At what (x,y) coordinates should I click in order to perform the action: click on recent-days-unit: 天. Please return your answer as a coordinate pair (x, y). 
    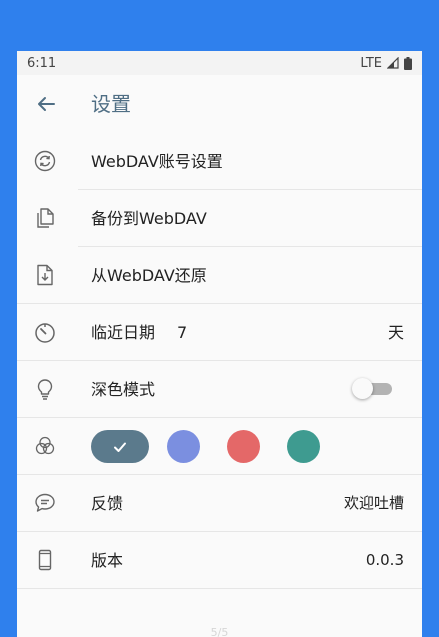
    Looking at the image, I should click on (395, 332).